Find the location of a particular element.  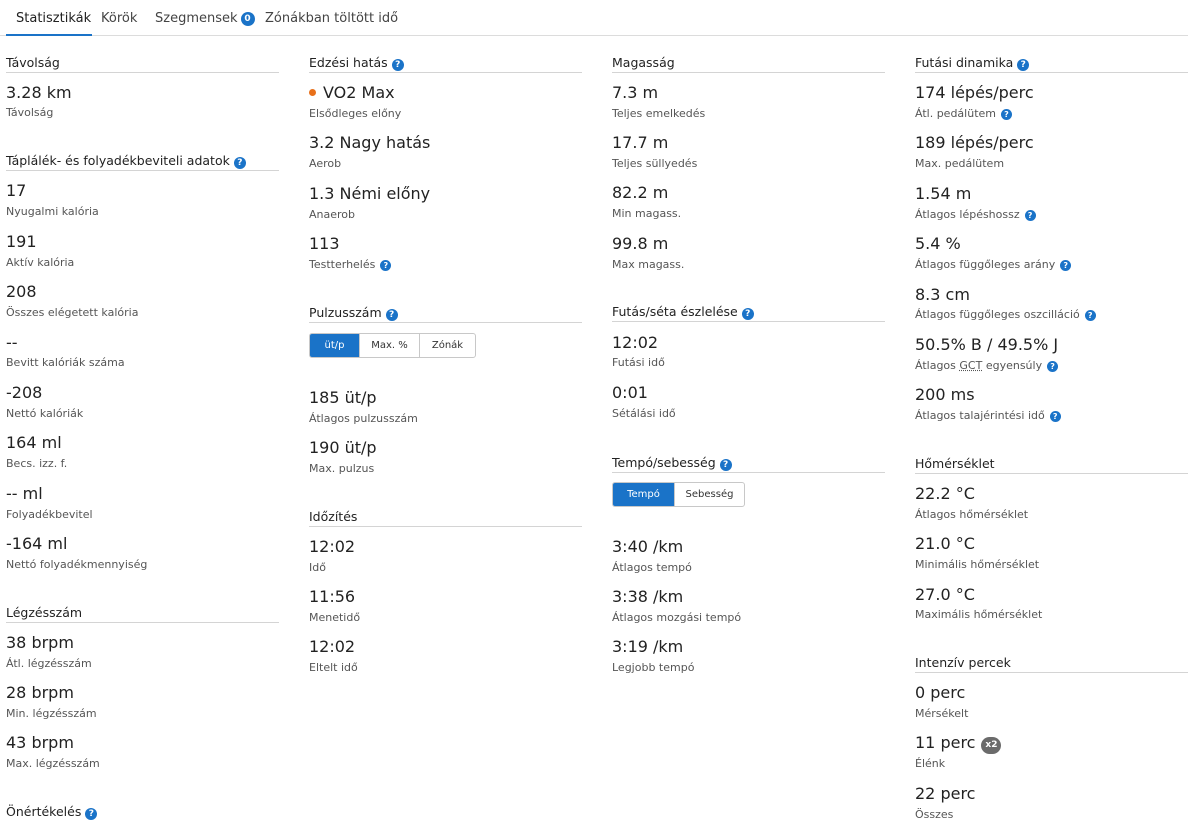

stat-label: Nyugalmi kalória is located at coordinates (52, 211).